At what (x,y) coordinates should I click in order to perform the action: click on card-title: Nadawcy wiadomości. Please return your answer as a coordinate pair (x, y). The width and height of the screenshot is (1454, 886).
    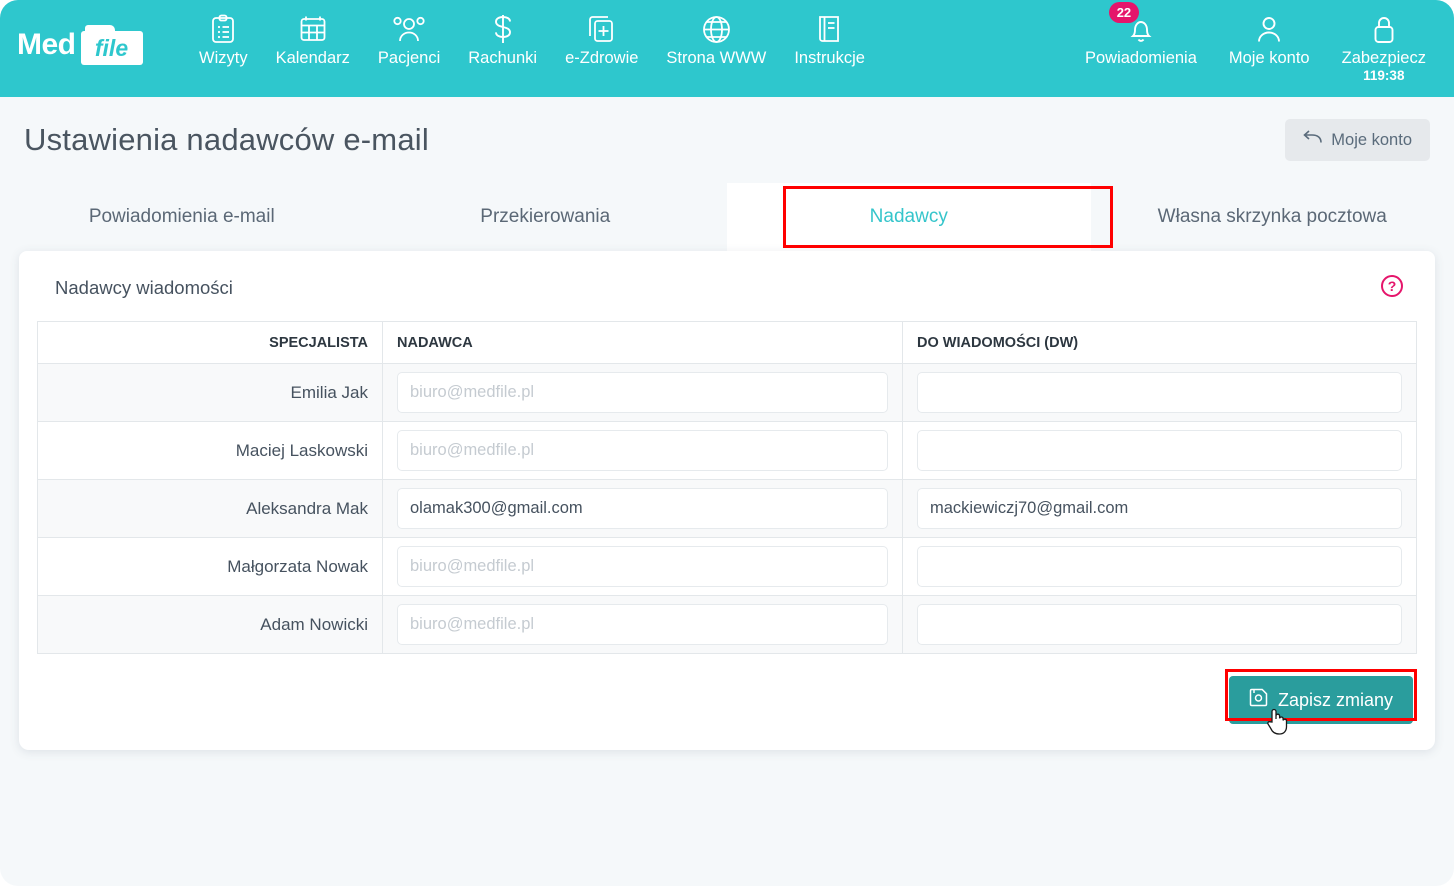
    Looking at the image, I should click on (144, 287).